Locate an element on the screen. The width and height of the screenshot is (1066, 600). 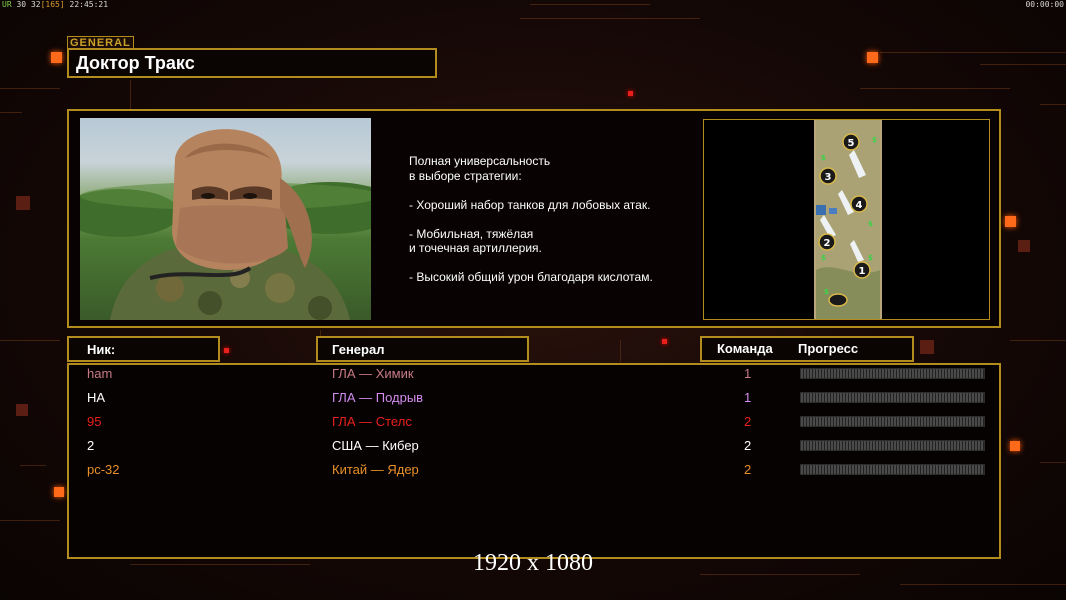
player-general: ГЛА — Подрыв is located at coordinates (378, 397).